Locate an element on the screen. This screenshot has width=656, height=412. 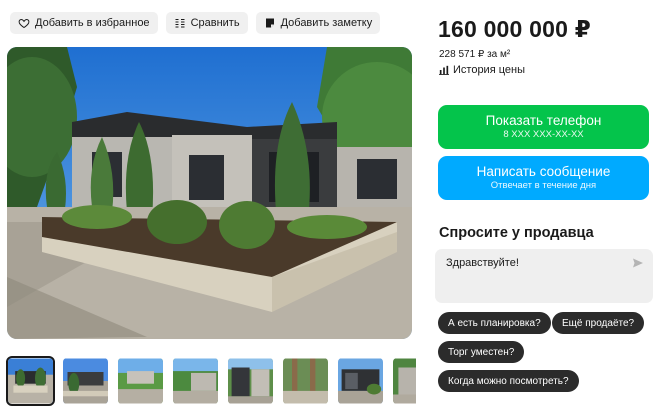
listing-price: 160 000 000 ₽ is located at coordinates (514, 29).